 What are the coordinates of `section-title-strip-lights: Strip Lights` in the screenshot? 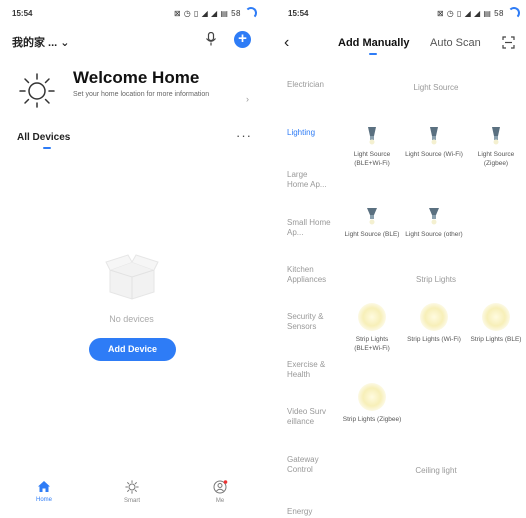 It's located at (436, 279).